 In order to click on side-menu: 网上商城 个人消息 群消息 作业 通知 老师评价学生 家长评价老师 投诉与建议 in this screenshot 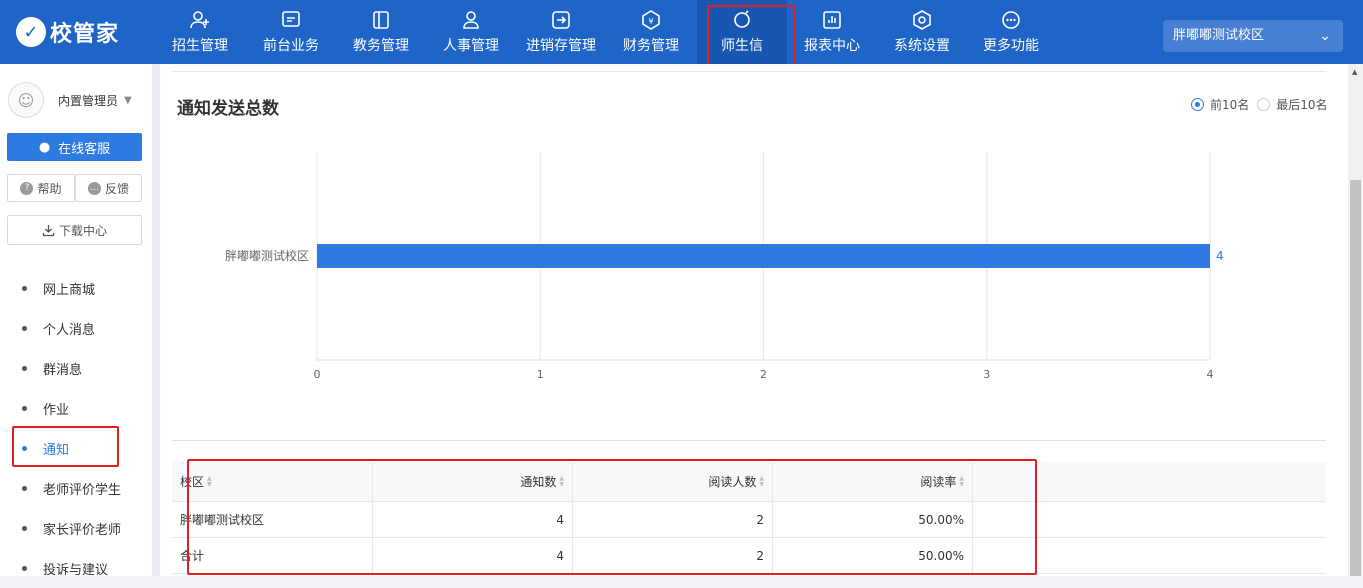, I will do `click(76, 428)`.